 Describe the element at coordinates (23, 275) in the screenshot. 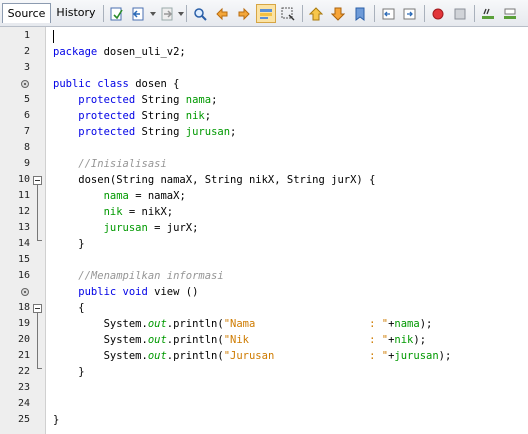

I see `line-number: 16` at that location.